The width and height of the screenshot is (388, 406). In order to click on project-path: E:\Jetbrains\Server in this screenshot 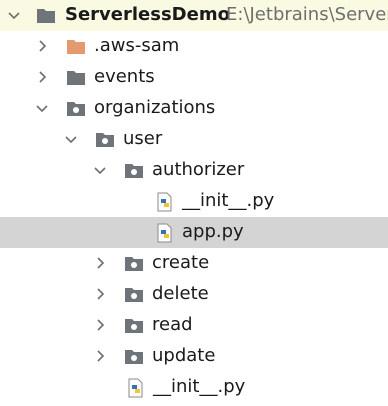, I will do `click(307, 14)`.